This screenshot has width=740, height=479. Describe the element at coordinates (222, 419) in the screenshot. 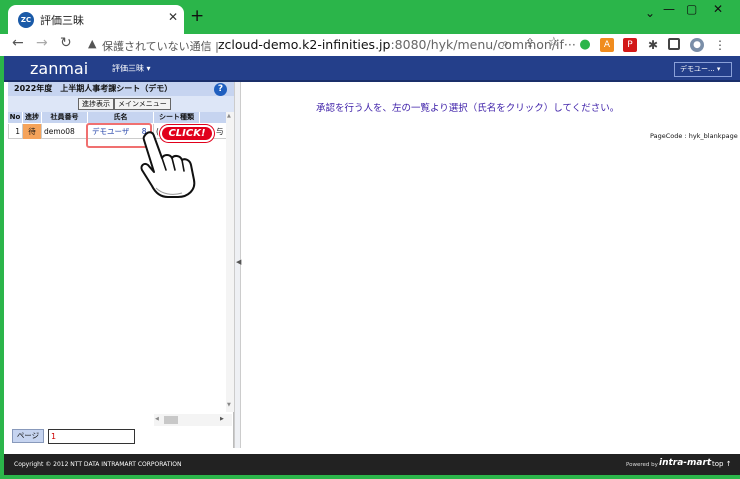

I see `scroll-right-icon: ▶` at that location.